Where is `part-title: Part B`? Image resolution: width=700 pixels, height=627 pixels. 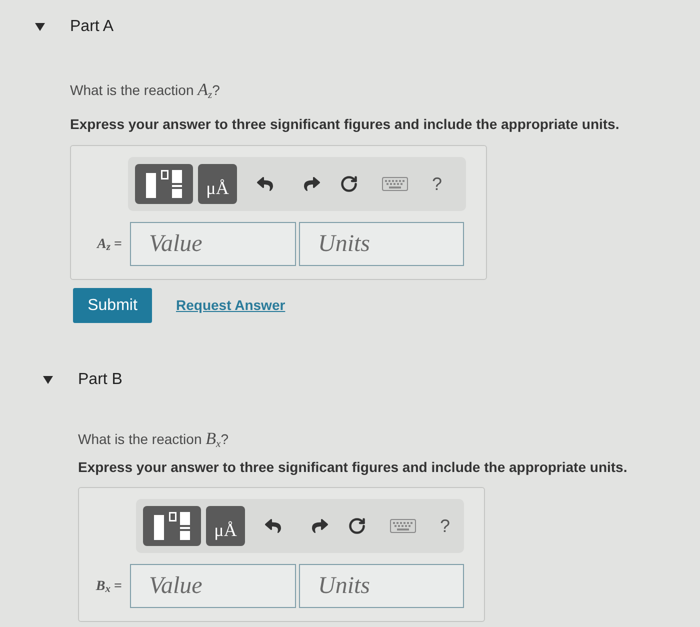
part-title: Part B is located at coordinates (100, 380).